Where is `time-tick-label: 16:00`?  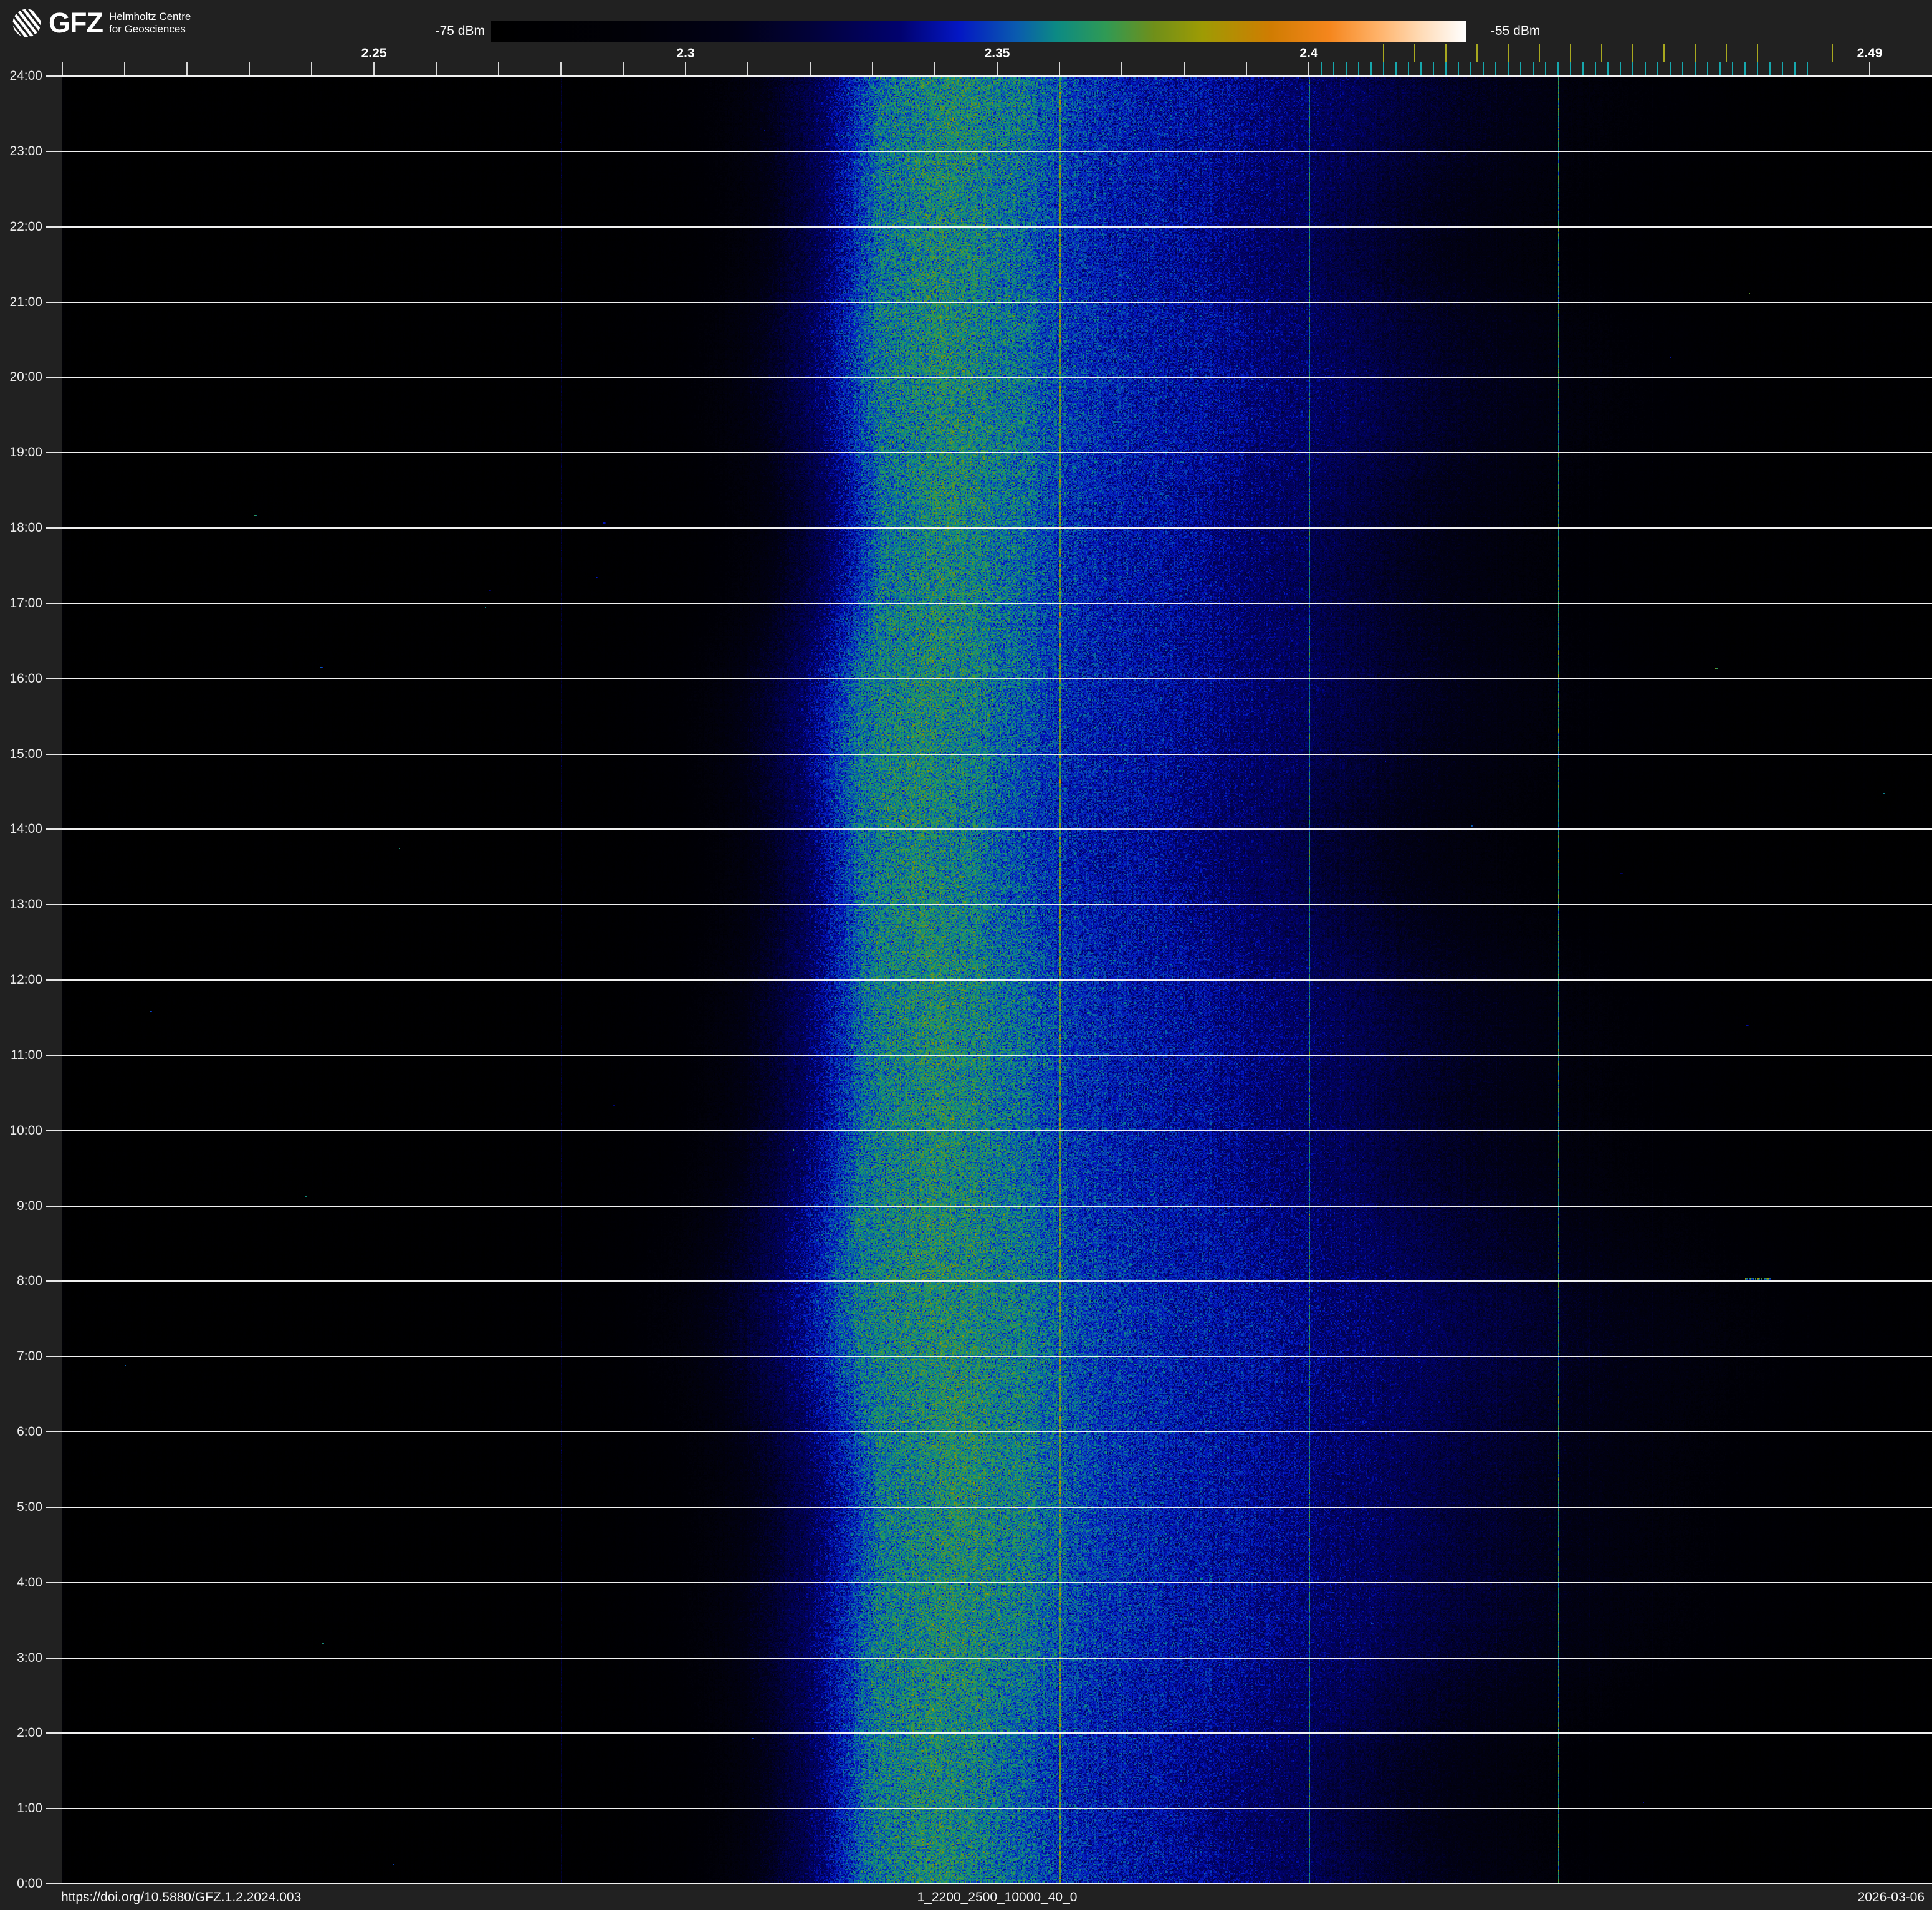 time-tick-label: 16:00 is located at coordinates (25, 678).